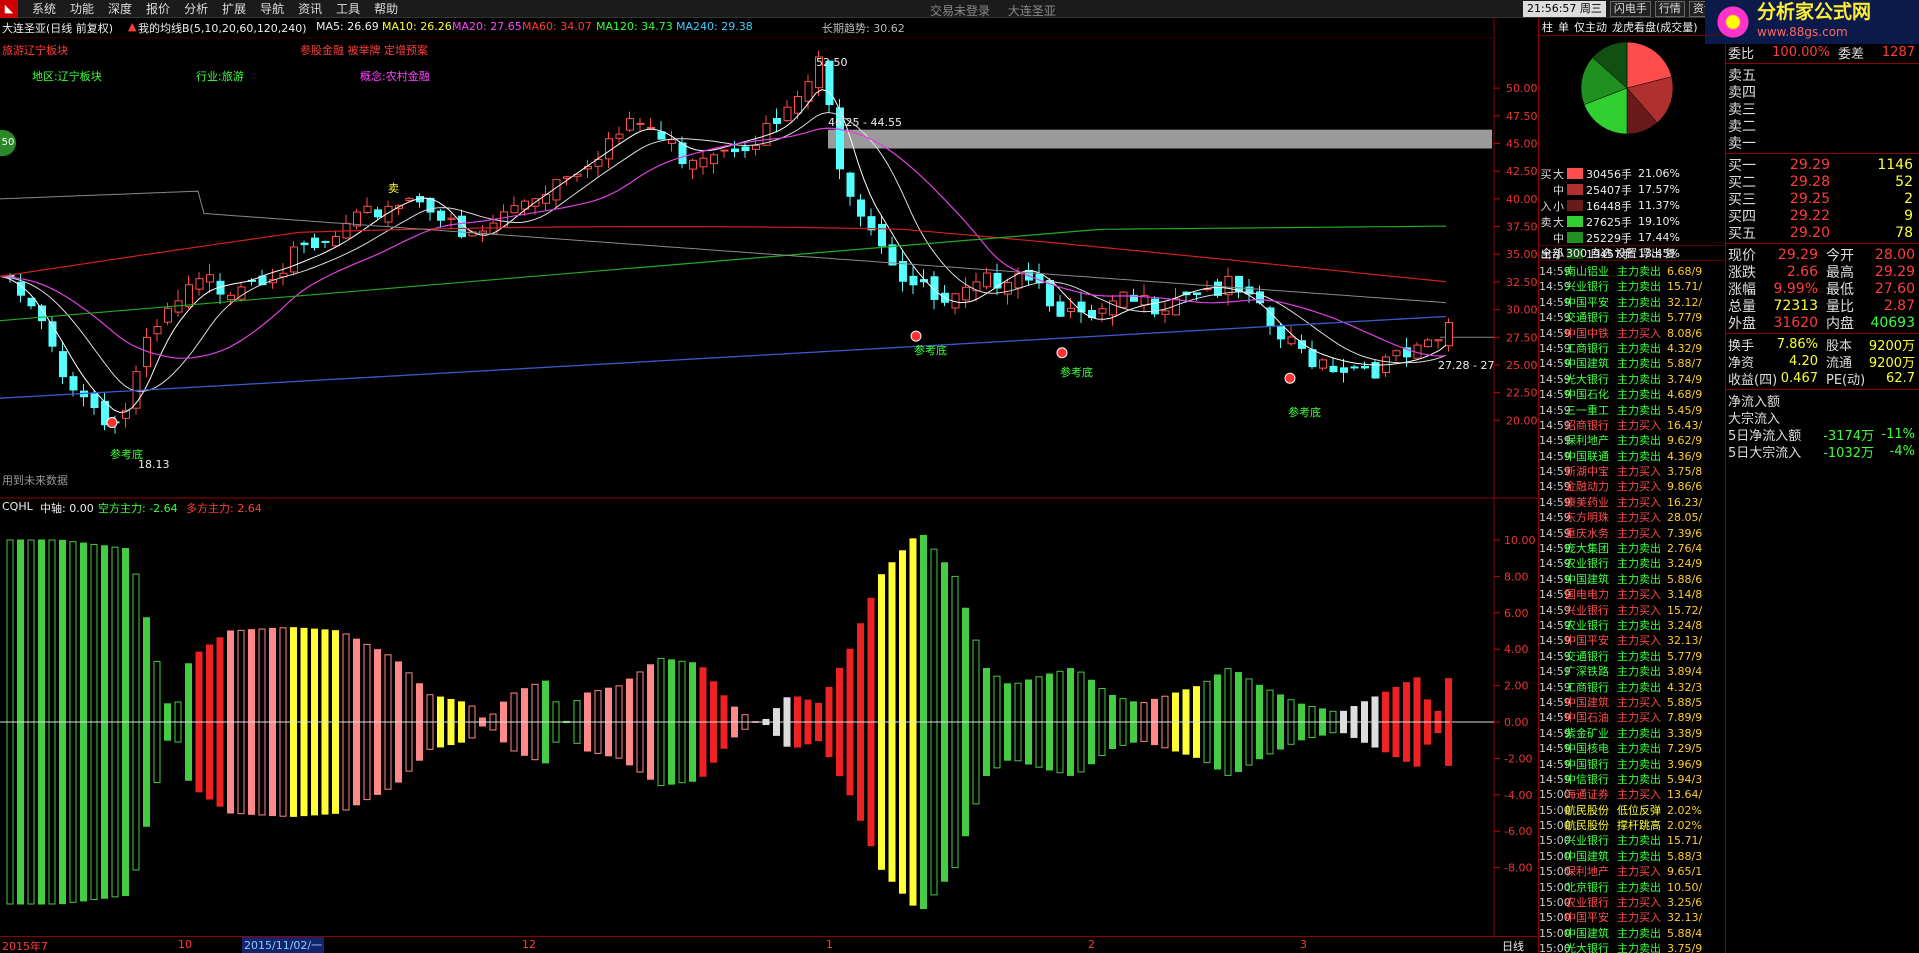 The height and width of the screenshot is (953, 1919). Describe the element at coordinates (386, 8) in the screenshot. I see `menu-help: 帮助` at that location.